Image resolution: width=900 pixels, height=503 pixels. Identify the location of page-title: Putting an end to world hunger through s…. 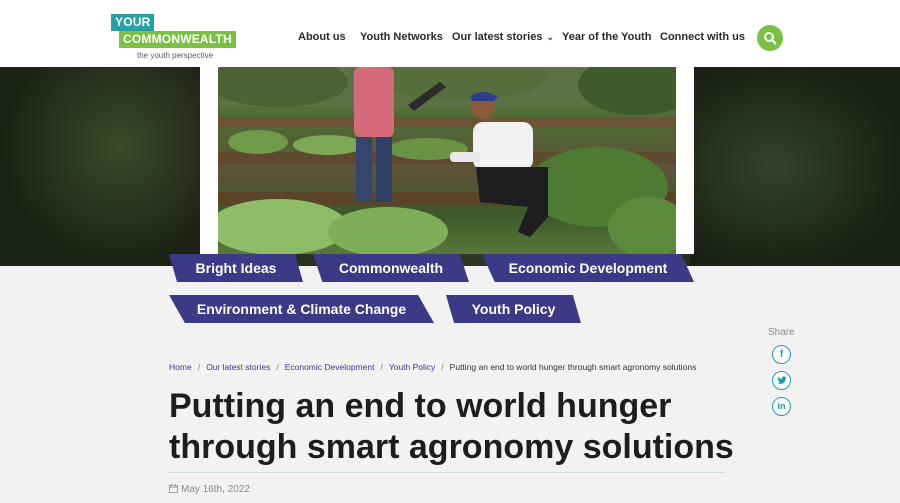
(459, 427).